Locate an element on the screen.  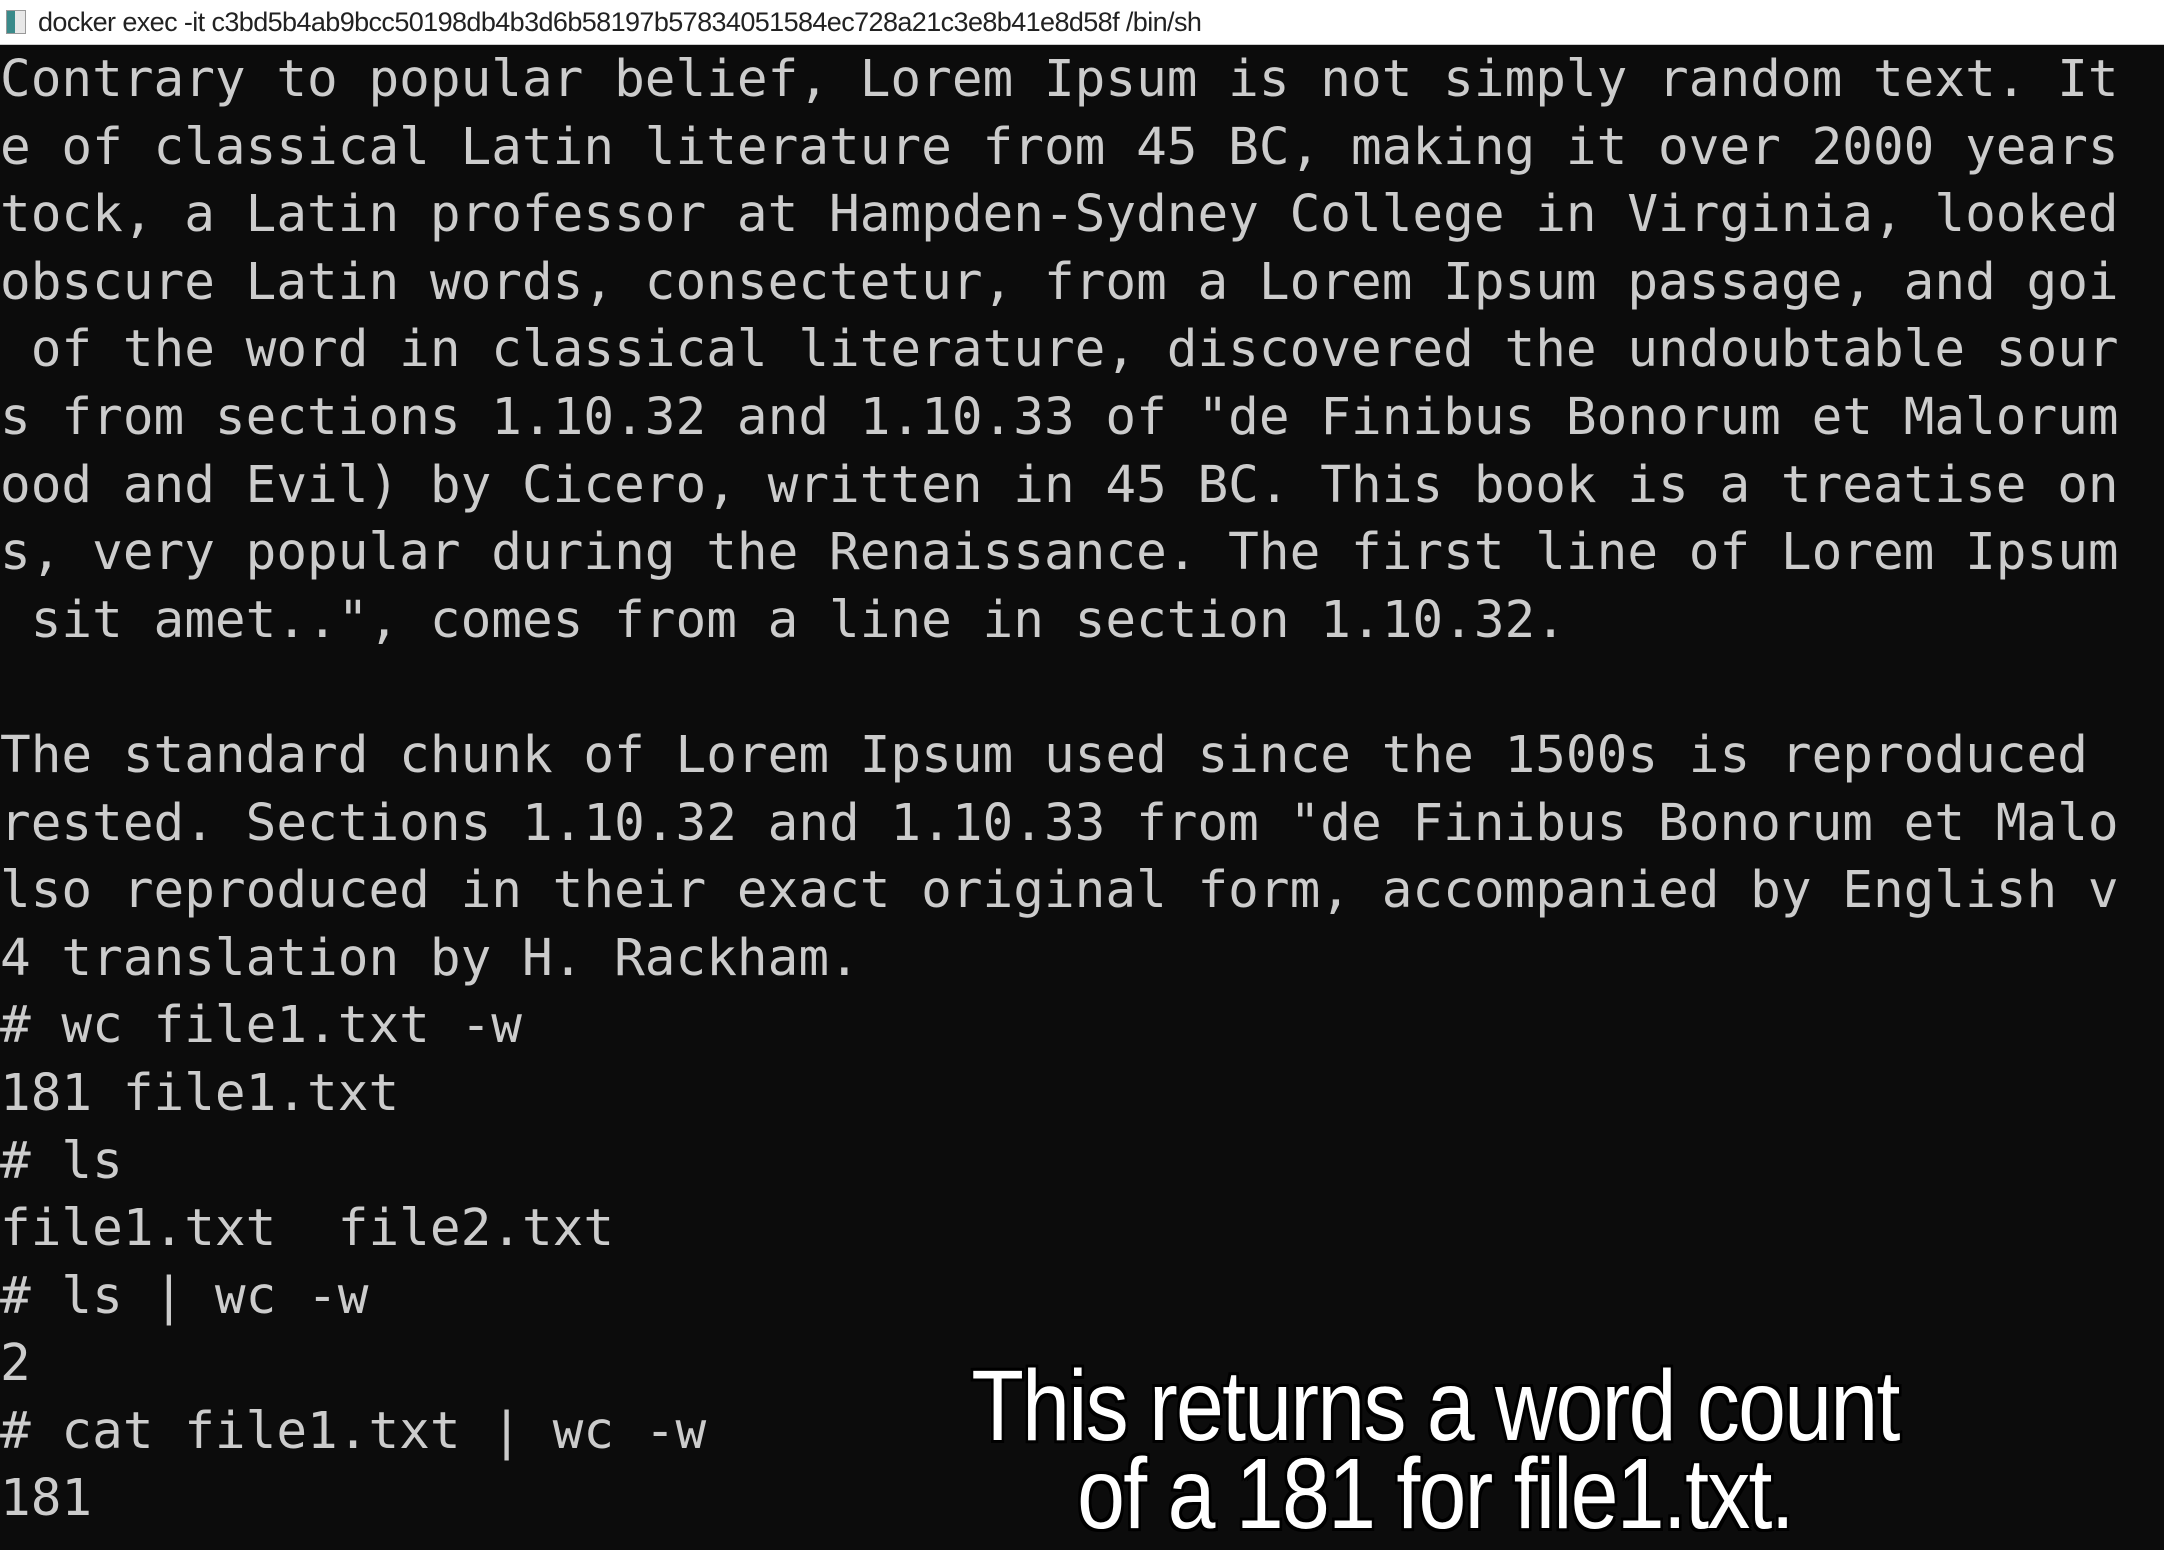
caption-line: of a 181 for file1.txt. is located at coordinates (1435, 1494).